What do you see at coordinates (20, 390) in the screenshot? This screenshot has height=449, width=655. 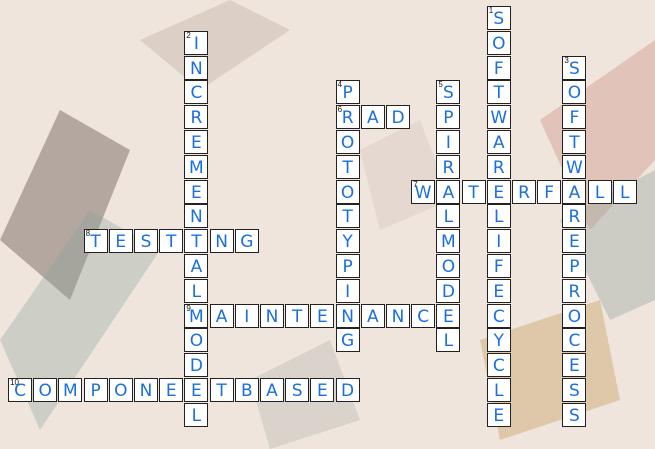 I see `crossword-cell: 10 C` at bounding box center [20, 390].